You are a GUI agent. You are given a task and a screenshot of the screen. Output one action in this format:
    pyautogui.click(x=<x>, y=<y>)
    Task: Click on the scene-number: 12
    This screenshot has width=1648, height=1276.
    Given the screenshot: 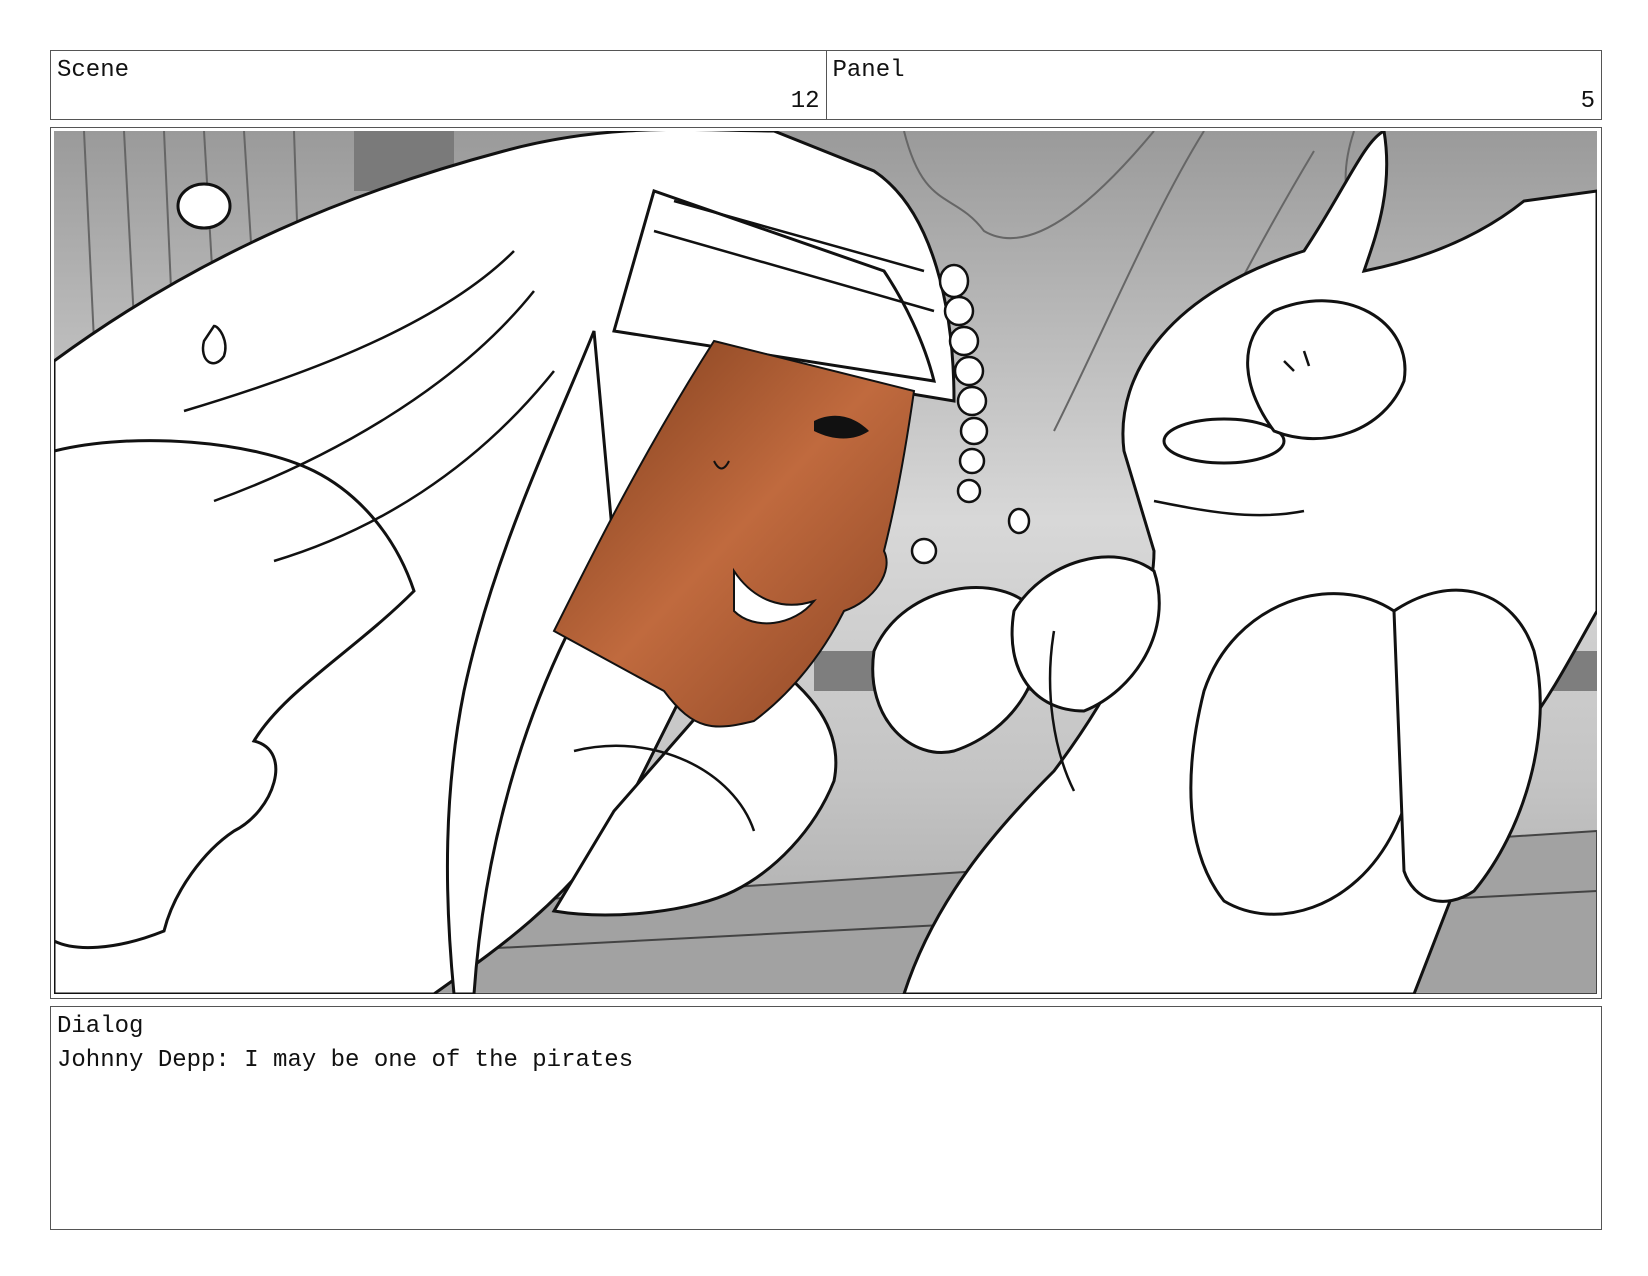 What is the action you would take?
    pyautogui.click(x=805, y=101)
    